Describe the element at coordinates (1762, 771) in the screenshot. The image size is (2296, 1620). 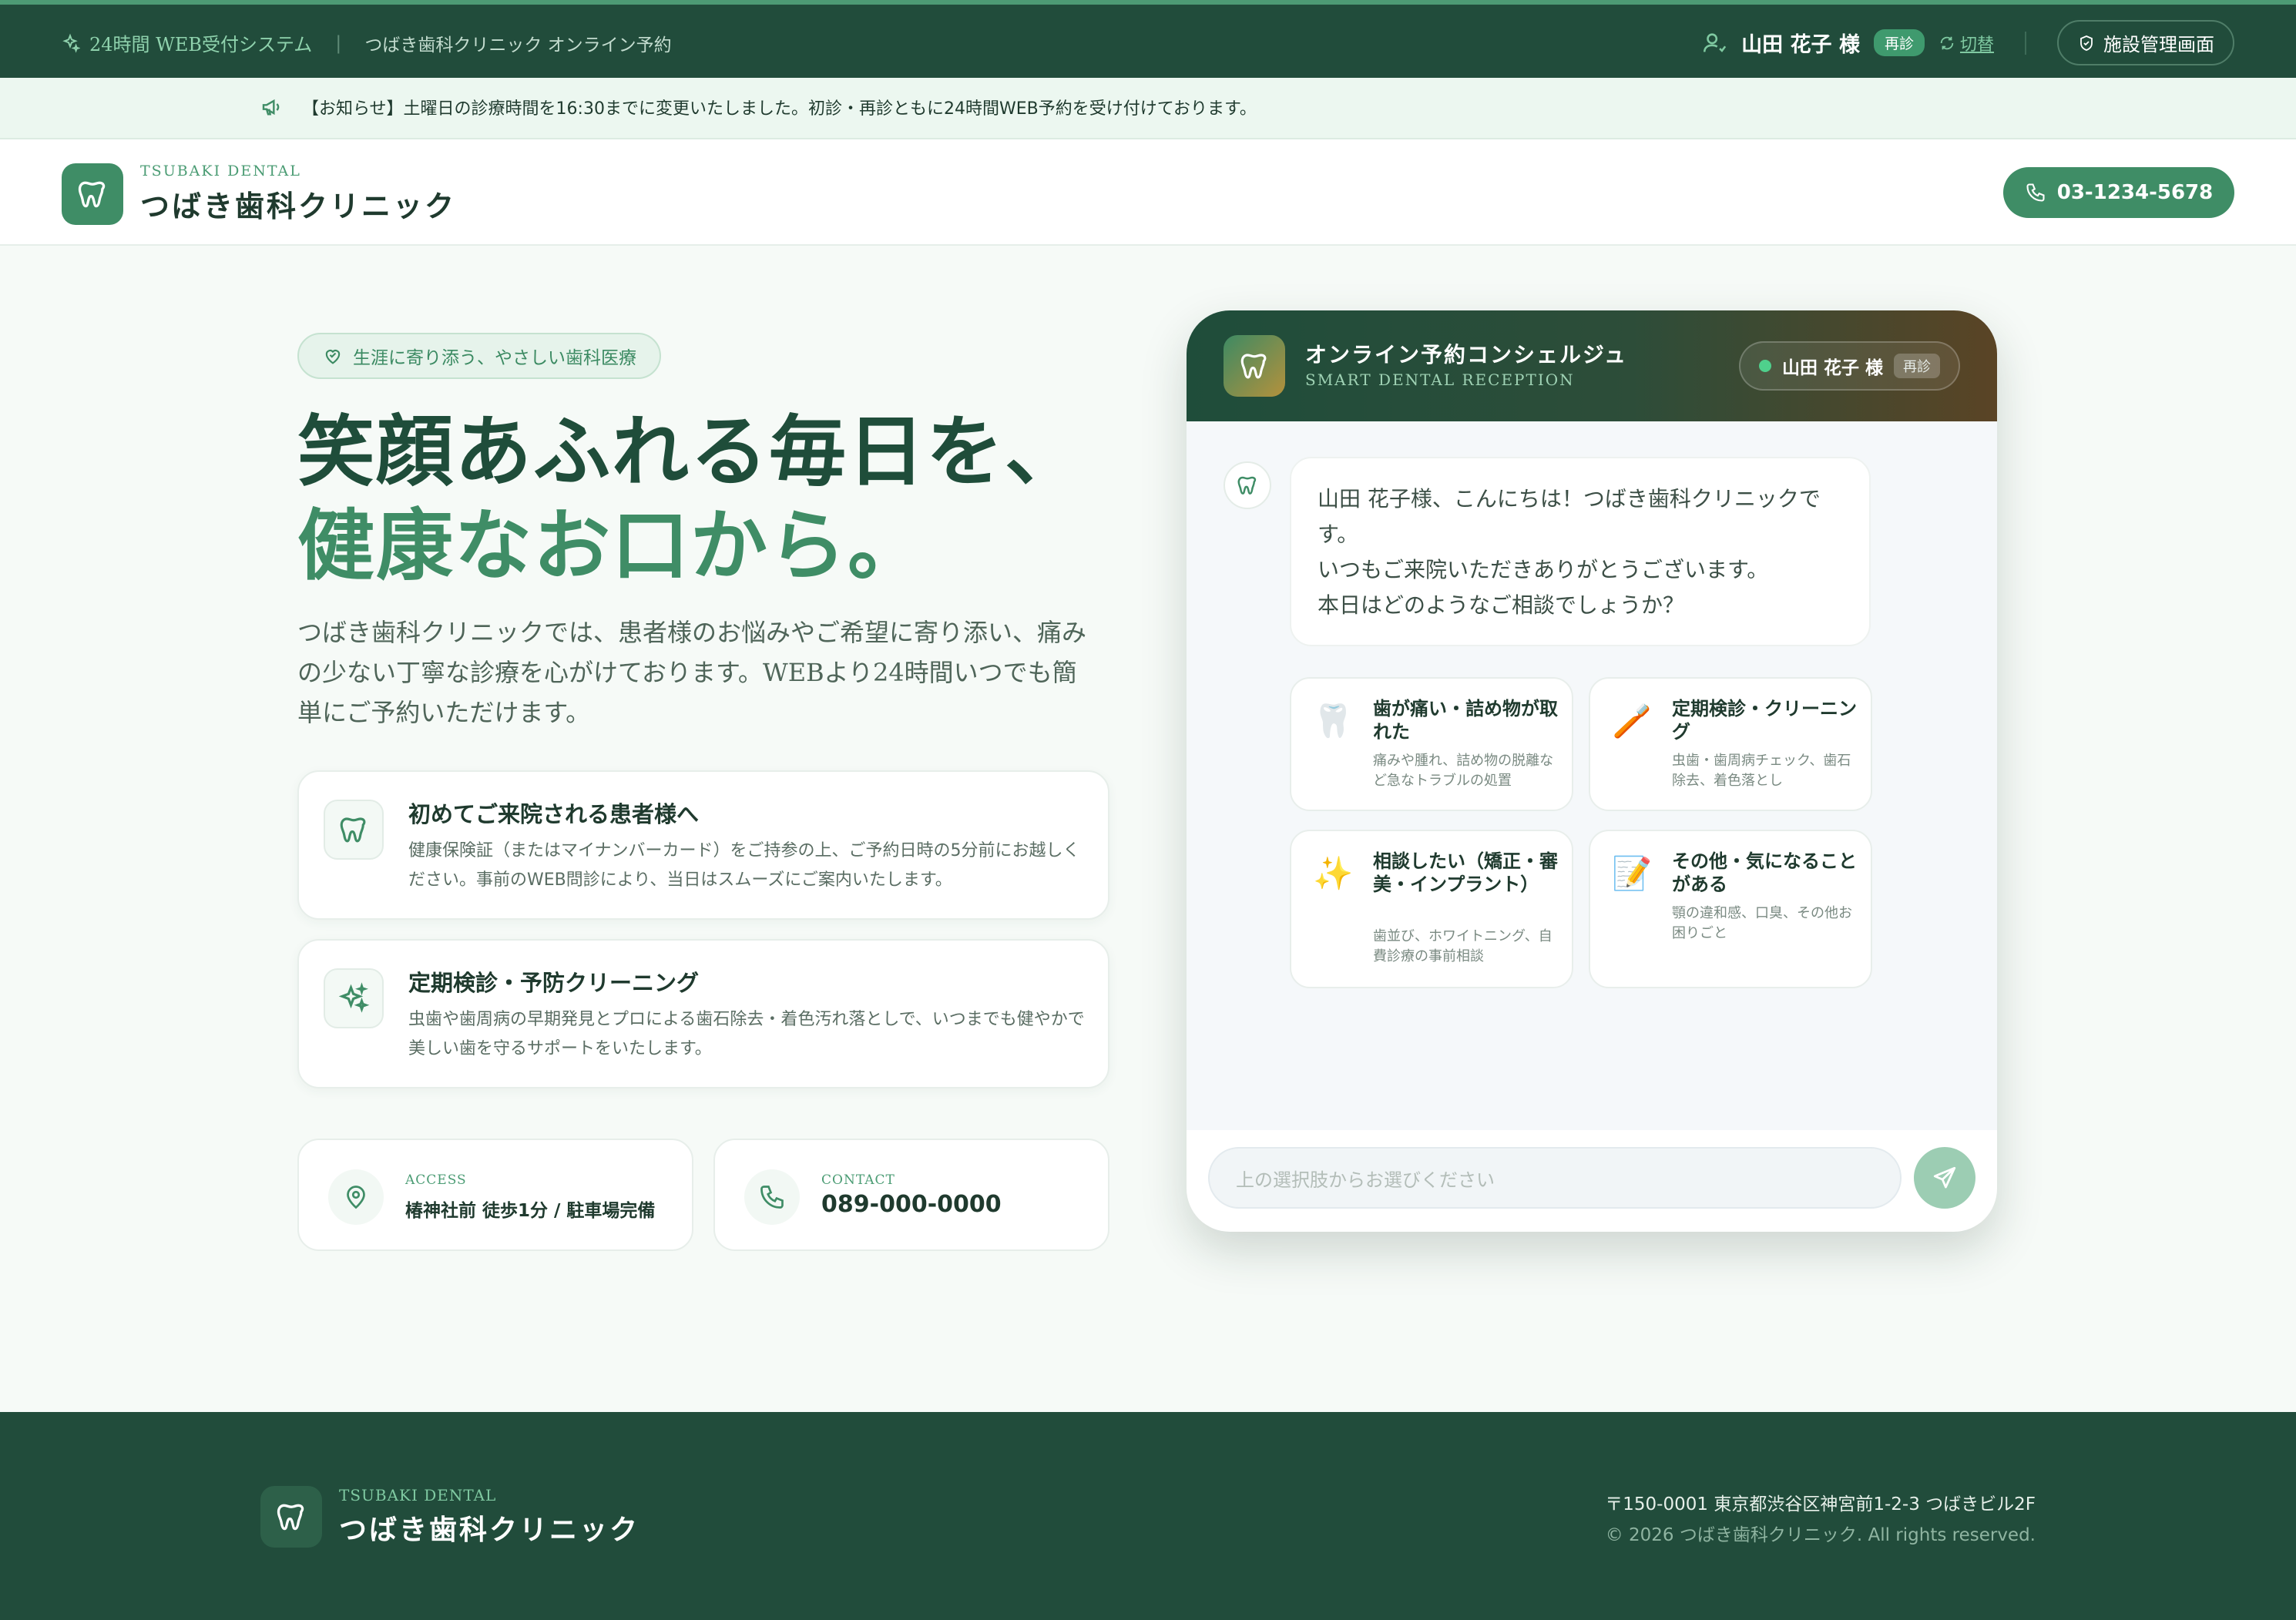
I see `option-desc: 虫歯・歯周病チェック、歯石除去、着色落とし` at that location.